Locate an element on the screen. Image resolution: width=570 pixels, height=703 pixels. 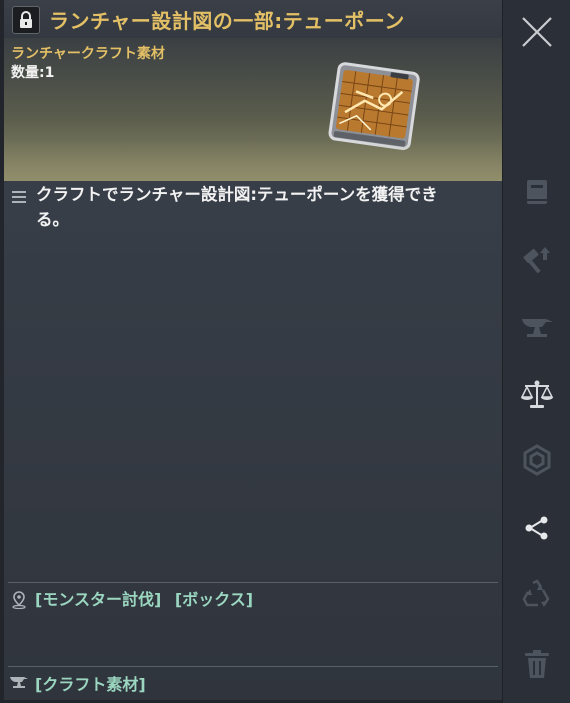
hammer-upgrade-icon is located at coordinates (537, 260).